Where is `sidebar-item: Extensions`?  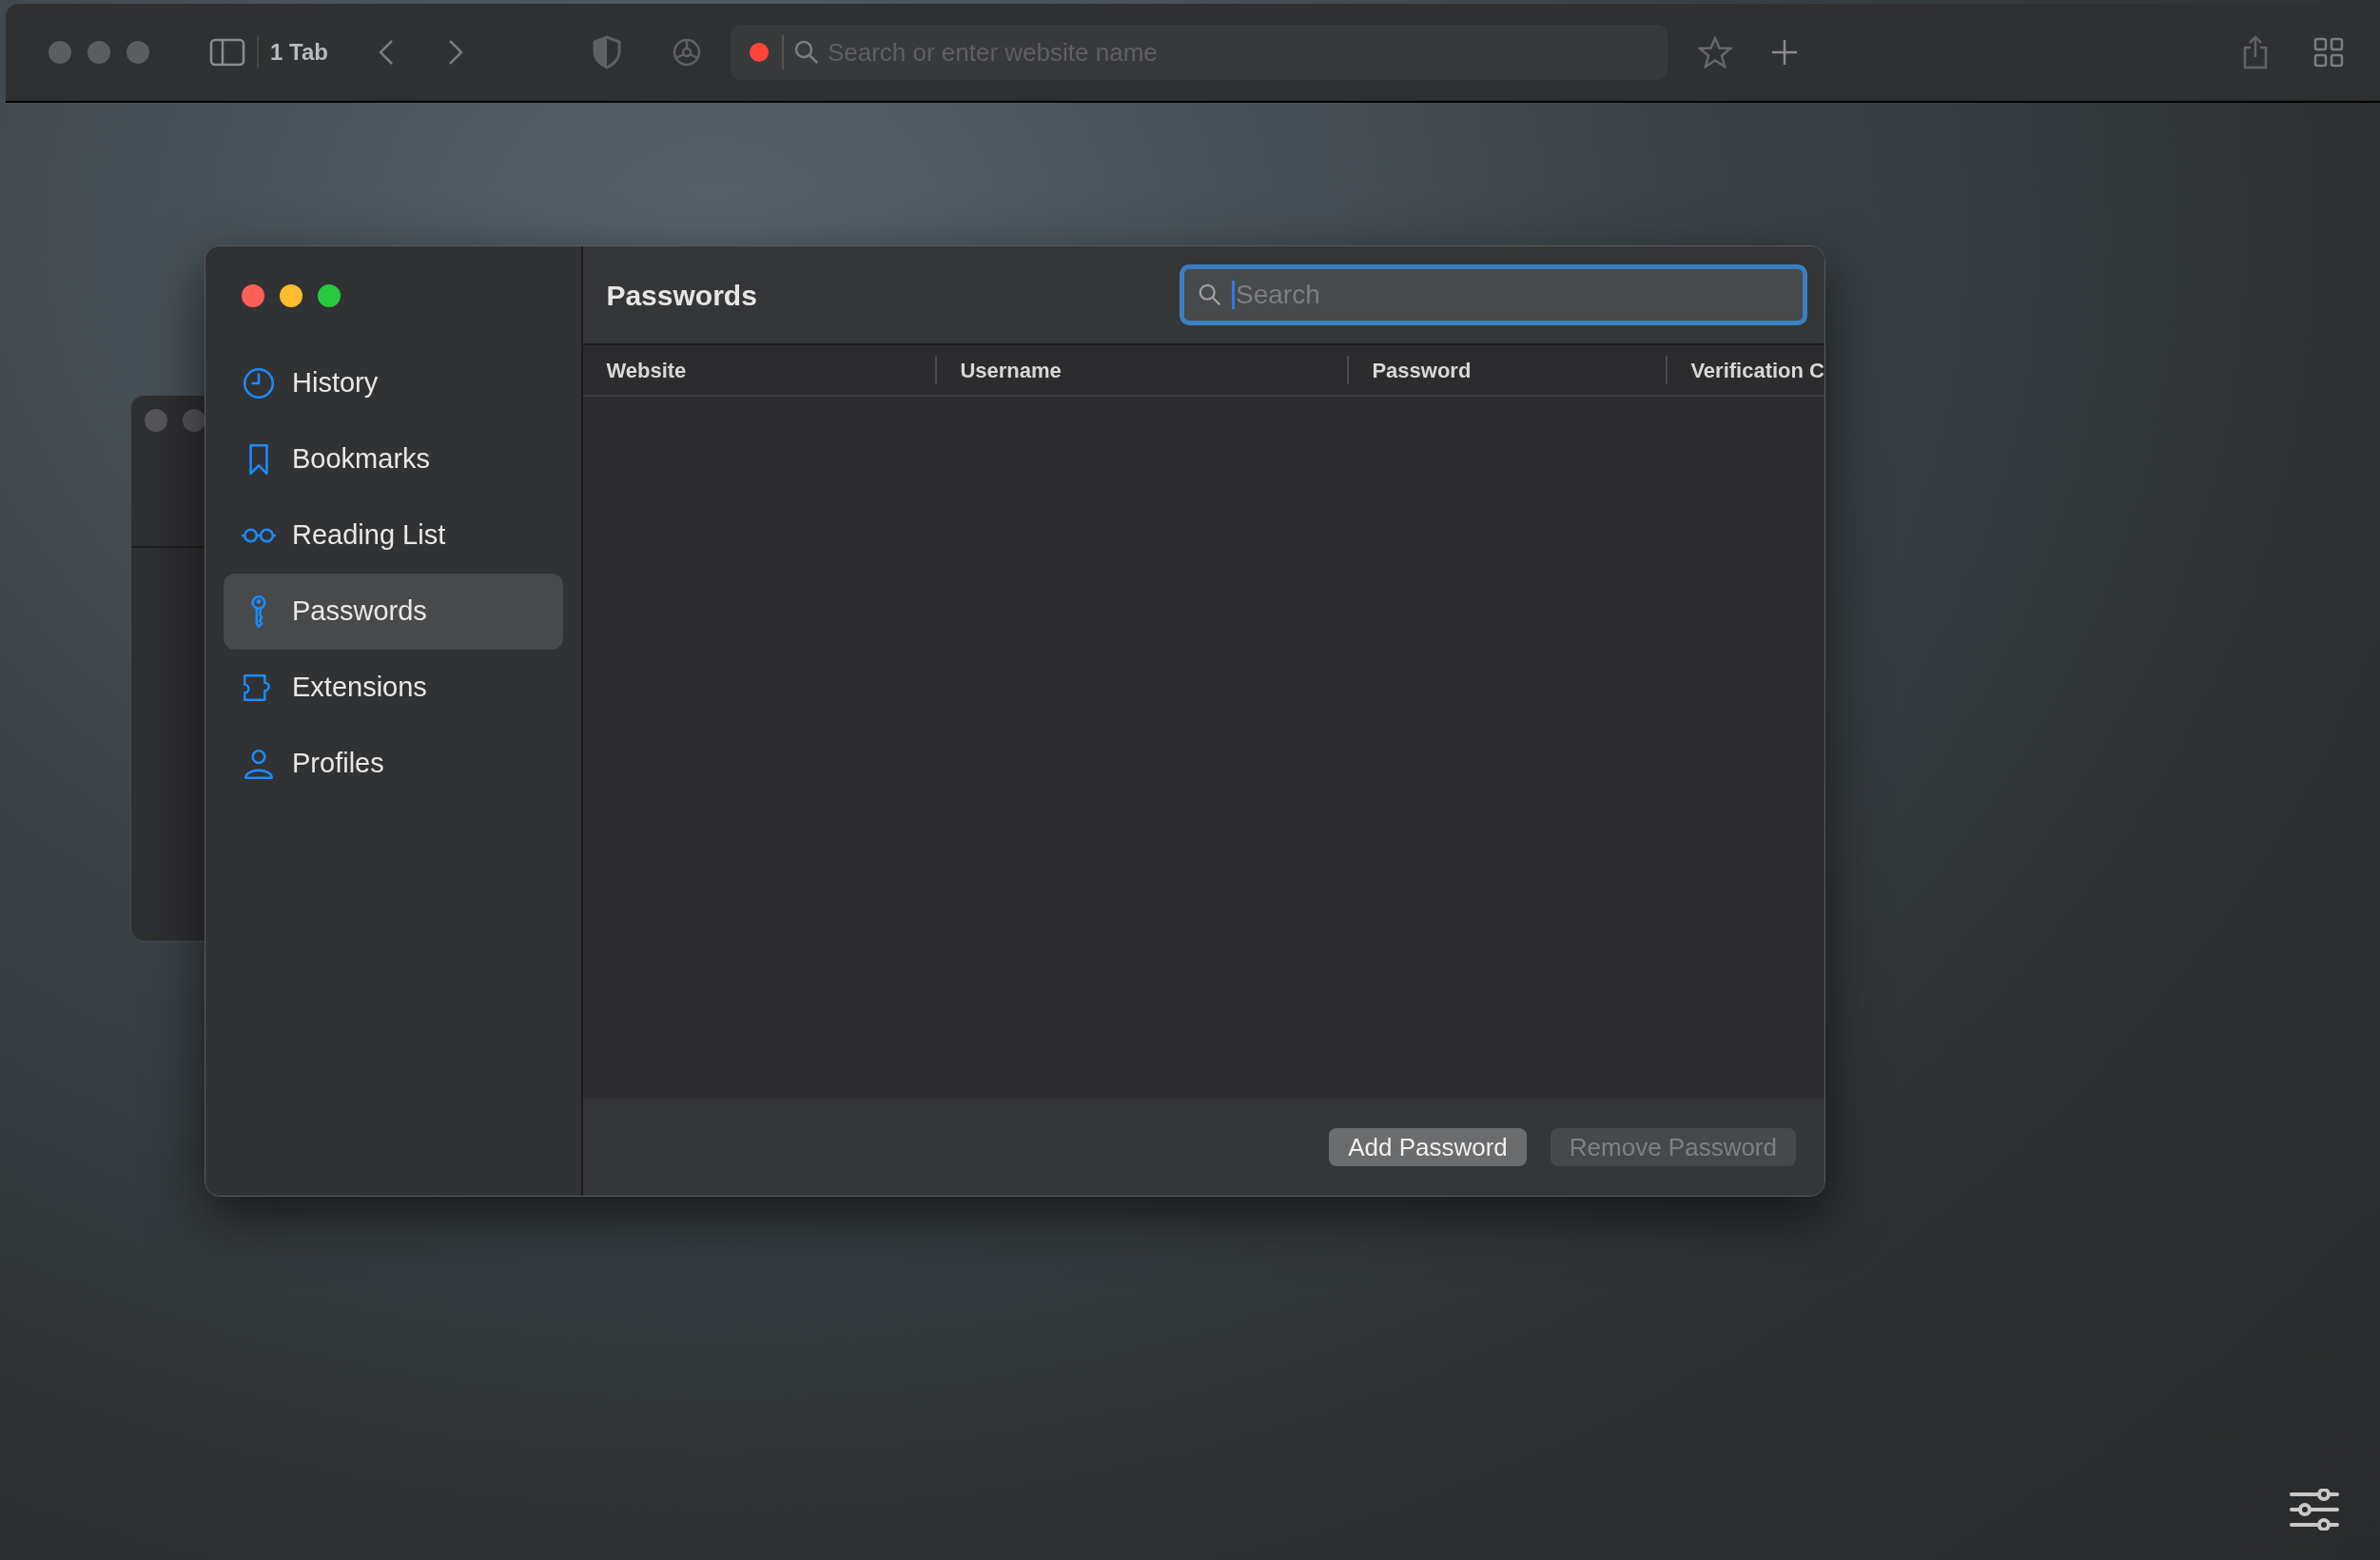 sidebar-item: Extensions is located at coordinates (394, 688).